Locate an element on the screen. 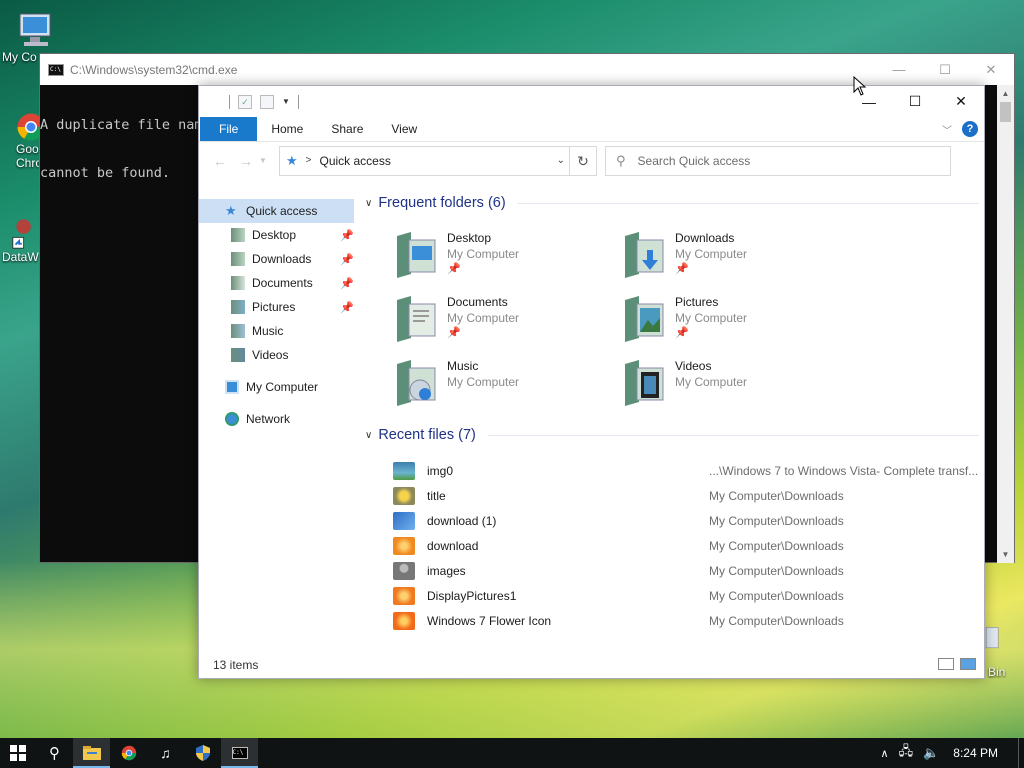 Image resolution: width=1024 pixels, height=768 pixels. nav-item-pictures: Pictures 📌 is located at coordinates (277, 307).